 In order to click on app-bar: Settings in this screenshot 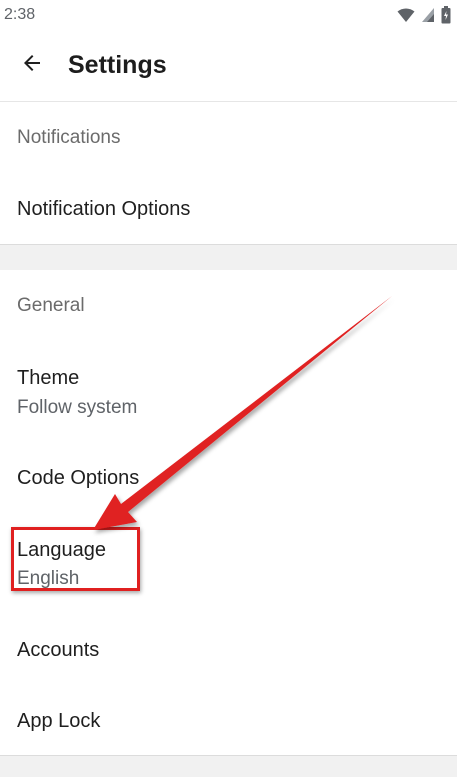, I will do `click(228, 66)`.